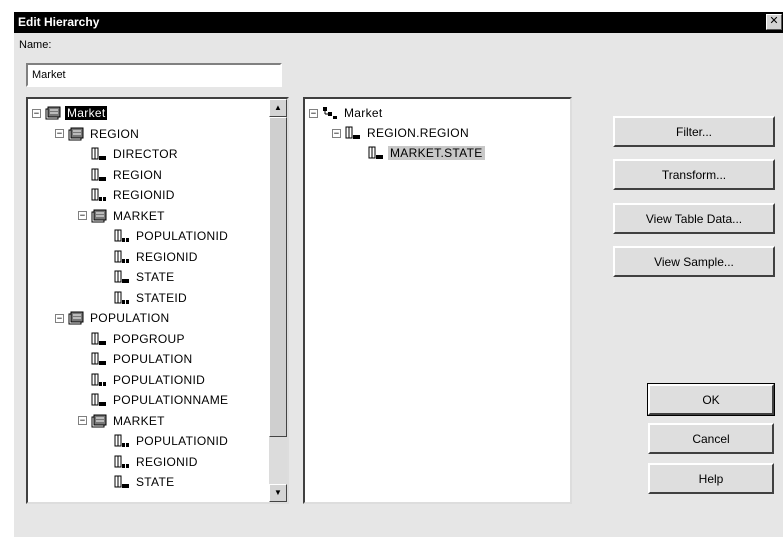 The width and height of the screenshot is (783, 547). Describe the element at coordinates (171, 400) in the screenshot. I see `tree-node-label: POPULATIONNAME` at that location.